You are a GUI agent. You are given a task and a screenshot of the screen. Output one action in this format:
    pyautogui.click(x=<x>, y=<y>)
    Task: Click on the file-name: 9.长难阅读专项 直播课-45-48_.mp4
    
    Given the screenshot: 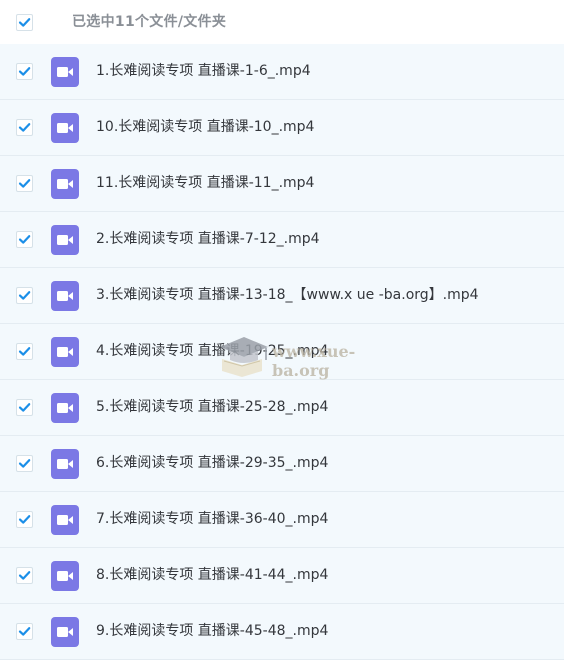 What is the action you would take?
    pyautogui.click(x=212, y=631)
    